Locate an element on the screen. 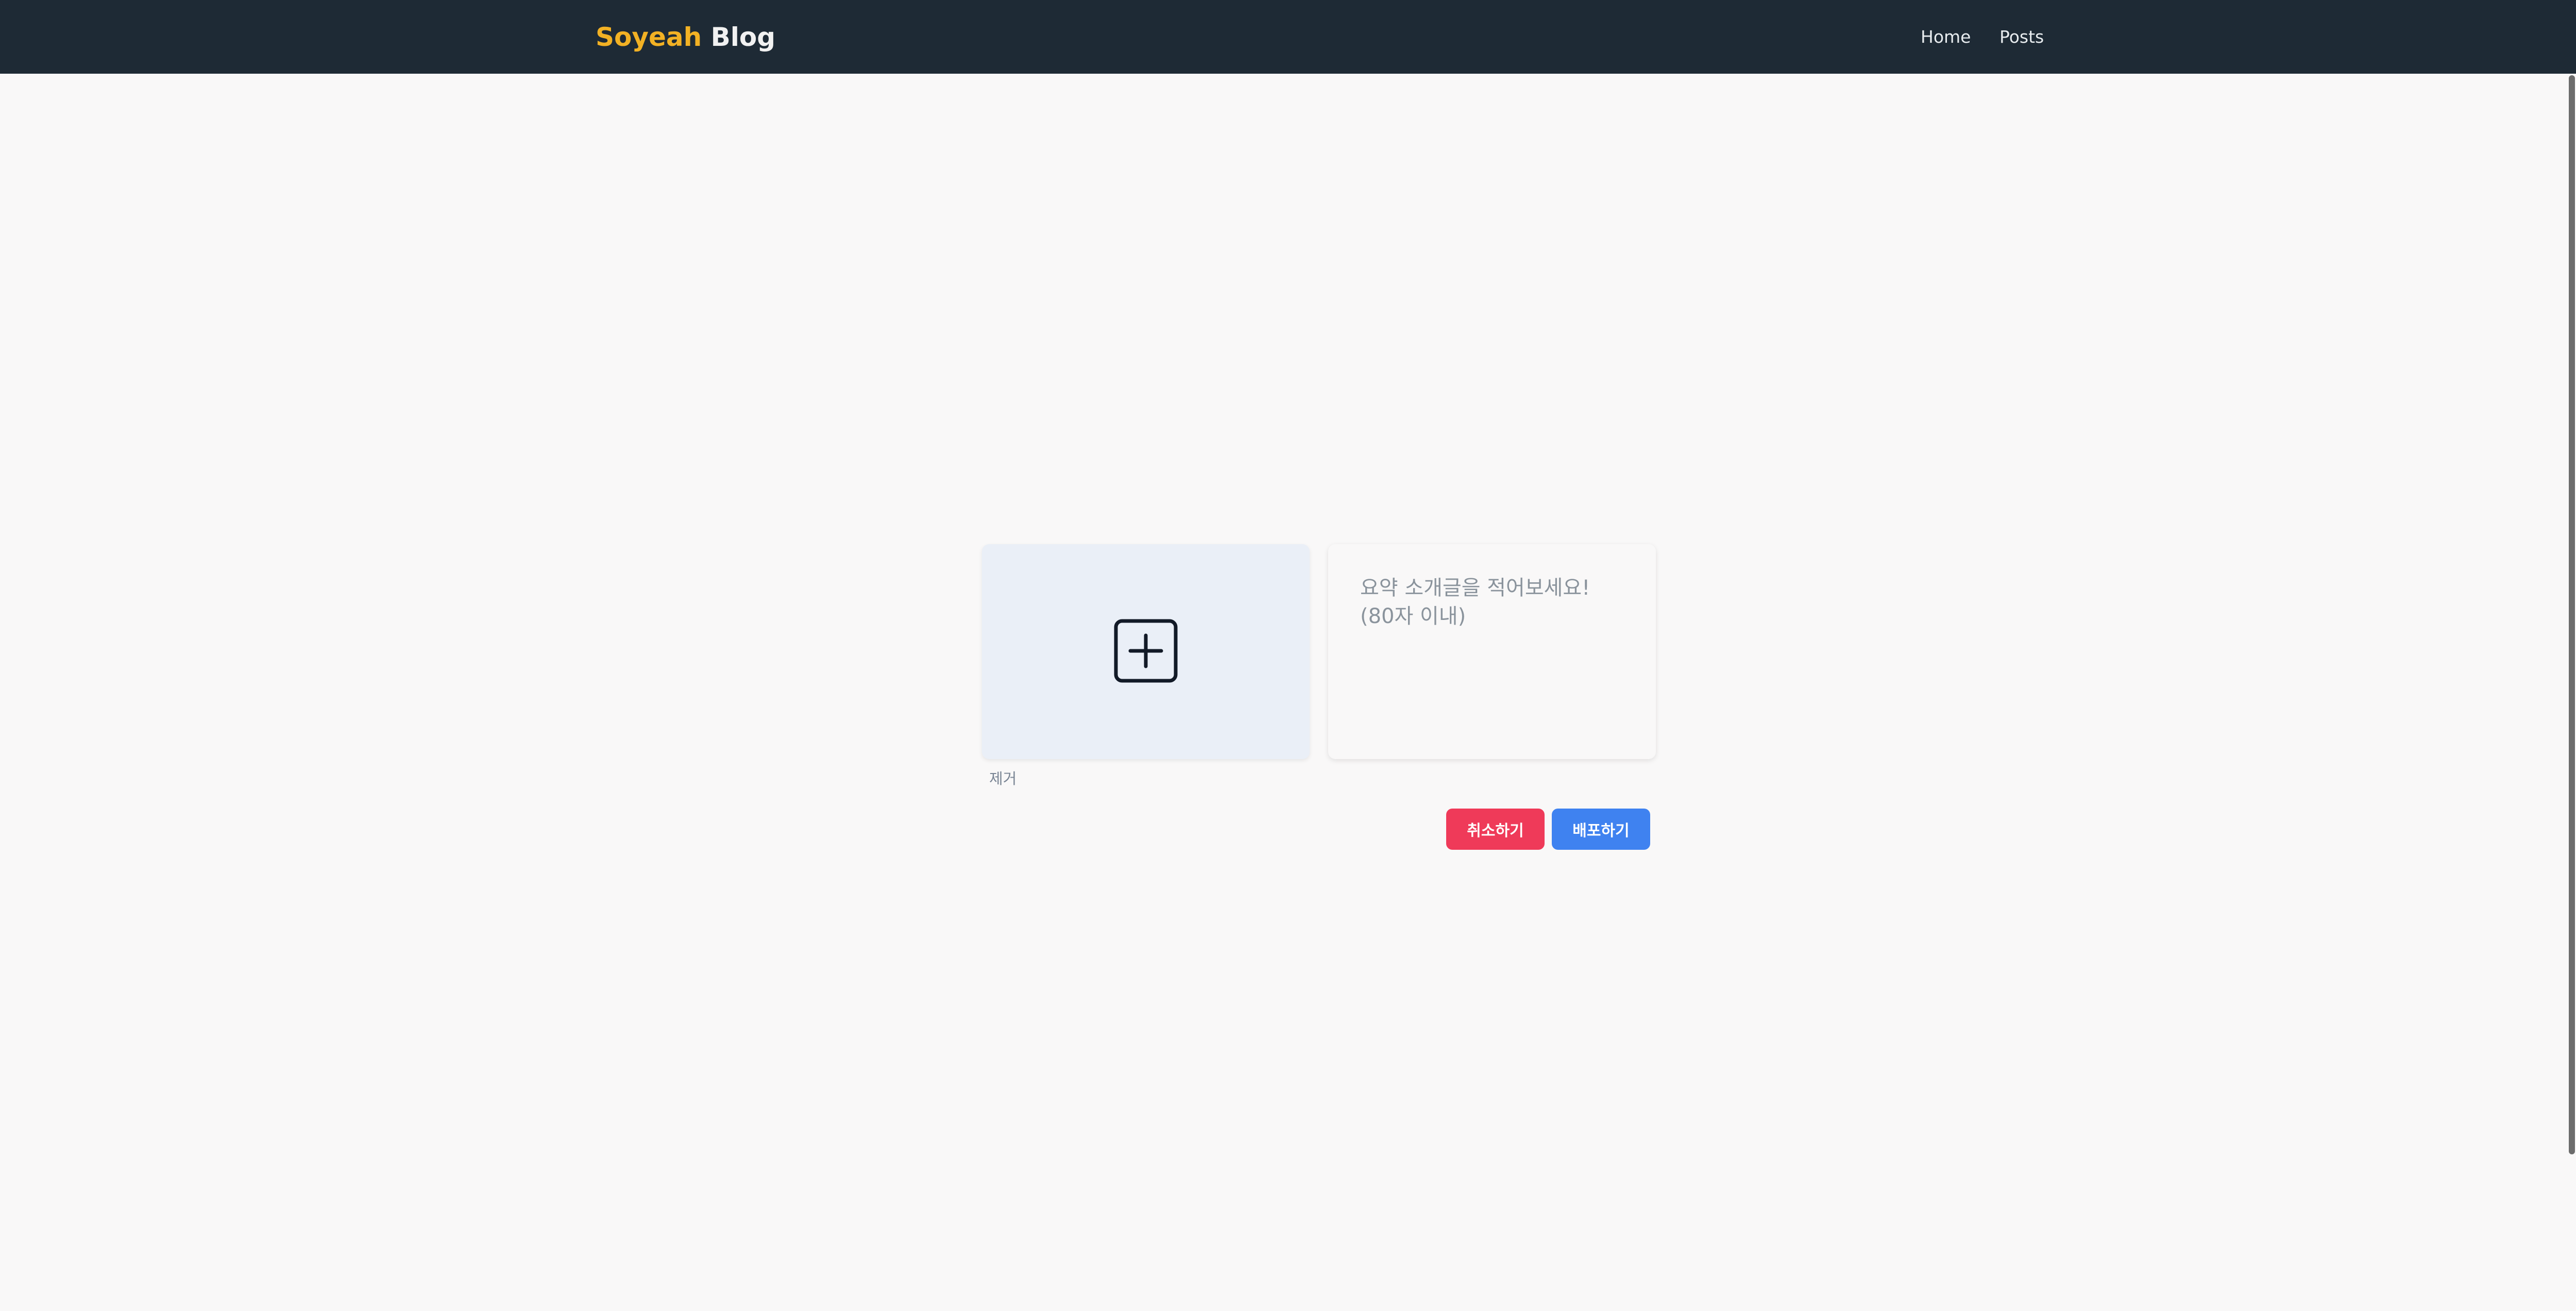  brand-name-secondary: Blog is located at coordinates (743, 37).